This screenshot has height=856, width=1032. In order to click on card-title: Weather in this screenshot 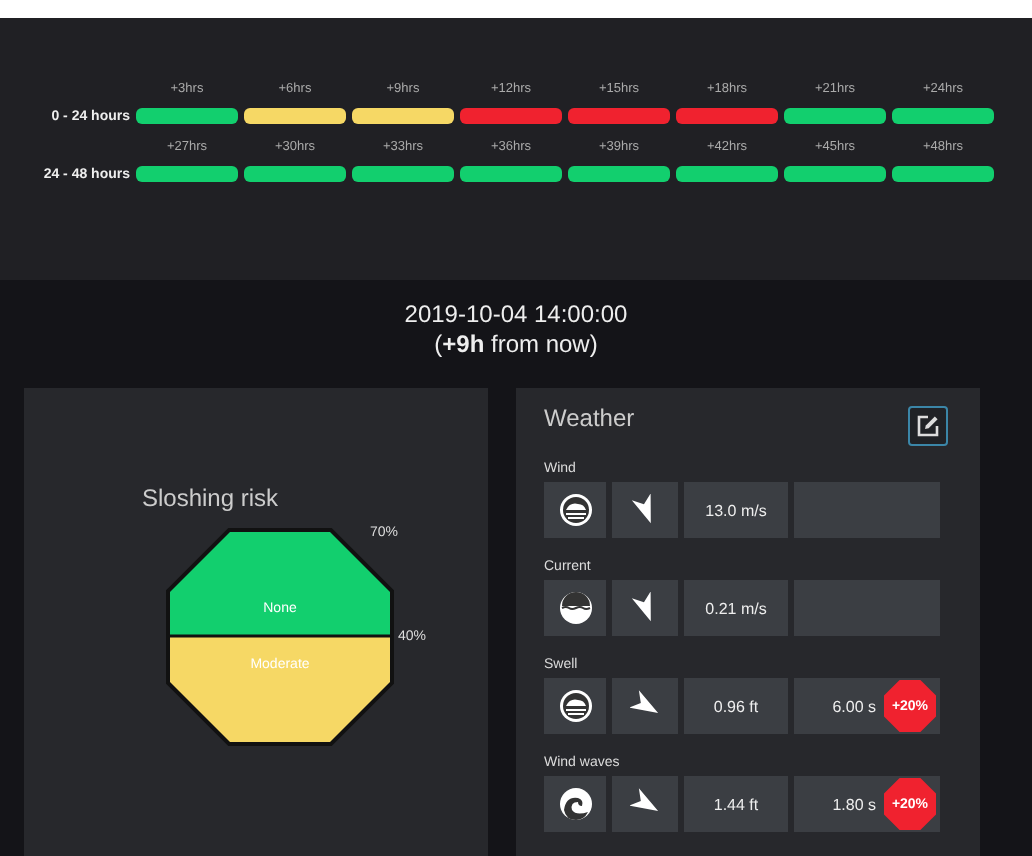, I will do `click(589, 418)`.